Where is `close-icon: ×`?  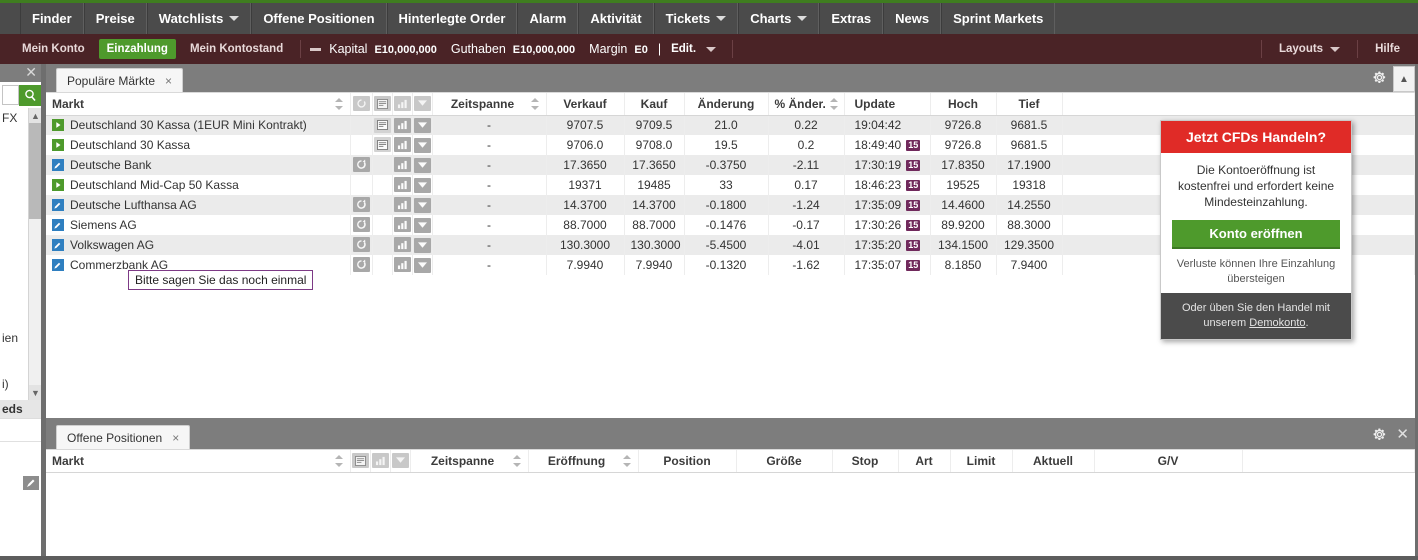
close-icon: × is located at coordinates (168, 81).